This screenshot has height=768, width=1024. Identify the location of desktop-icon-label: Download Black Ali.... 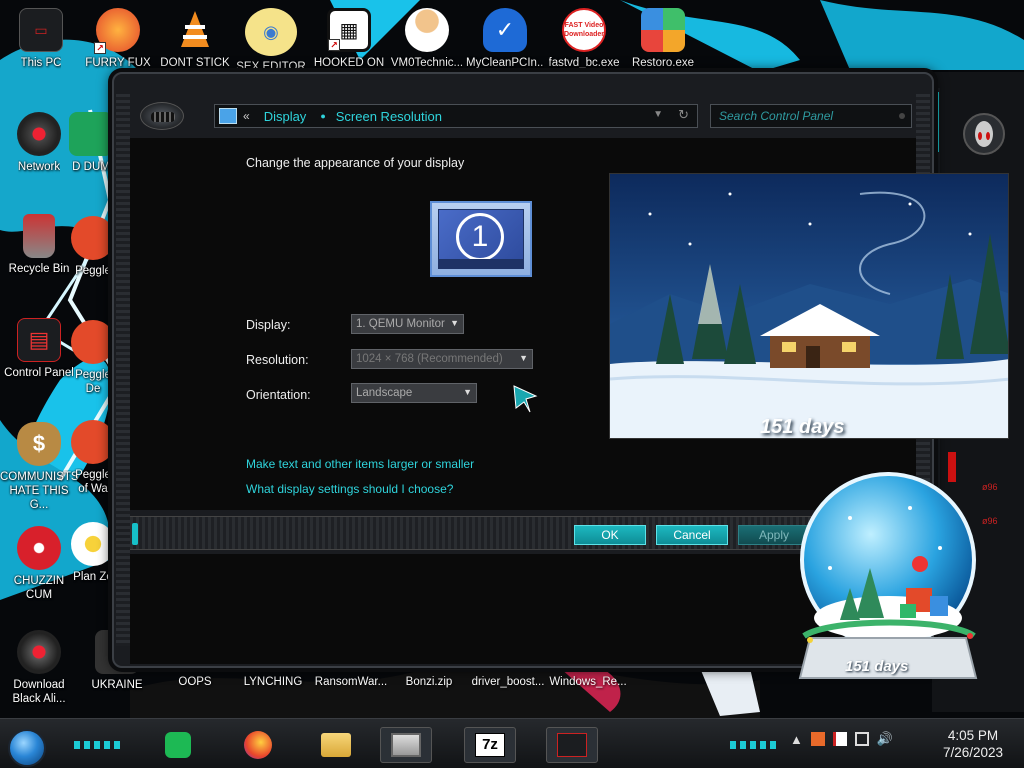
(39, 692).